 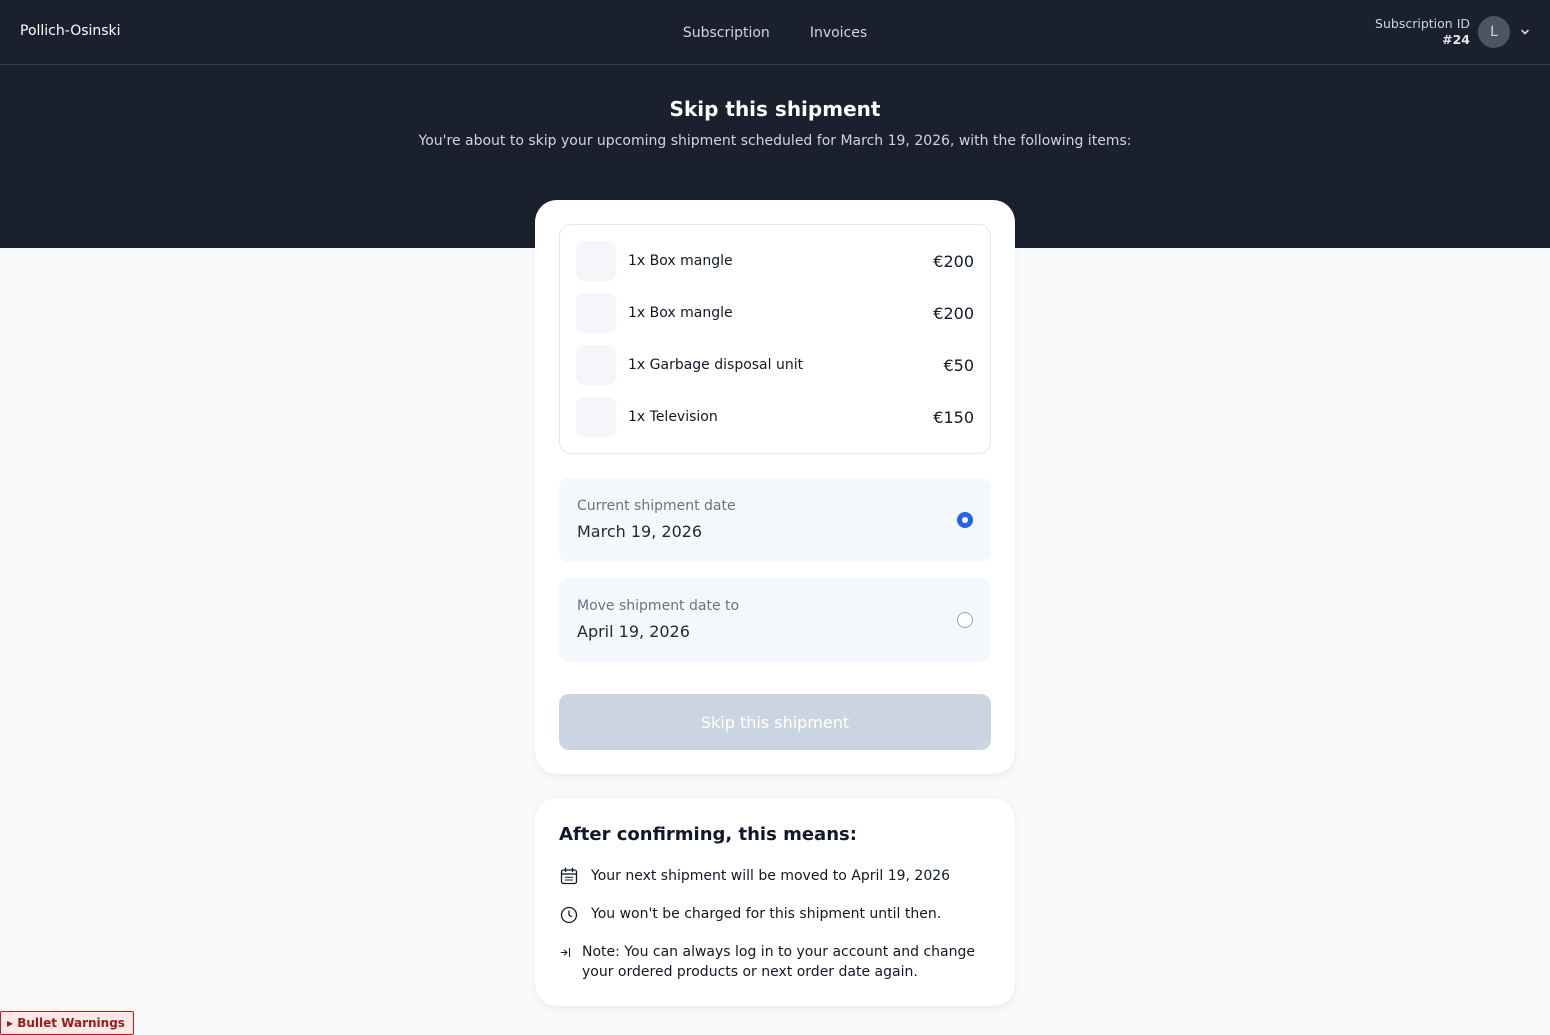 What do you see at coordinates (1494, 32) in the screenshot?
I see `avatar: L` at bounding box center [1494, 32].